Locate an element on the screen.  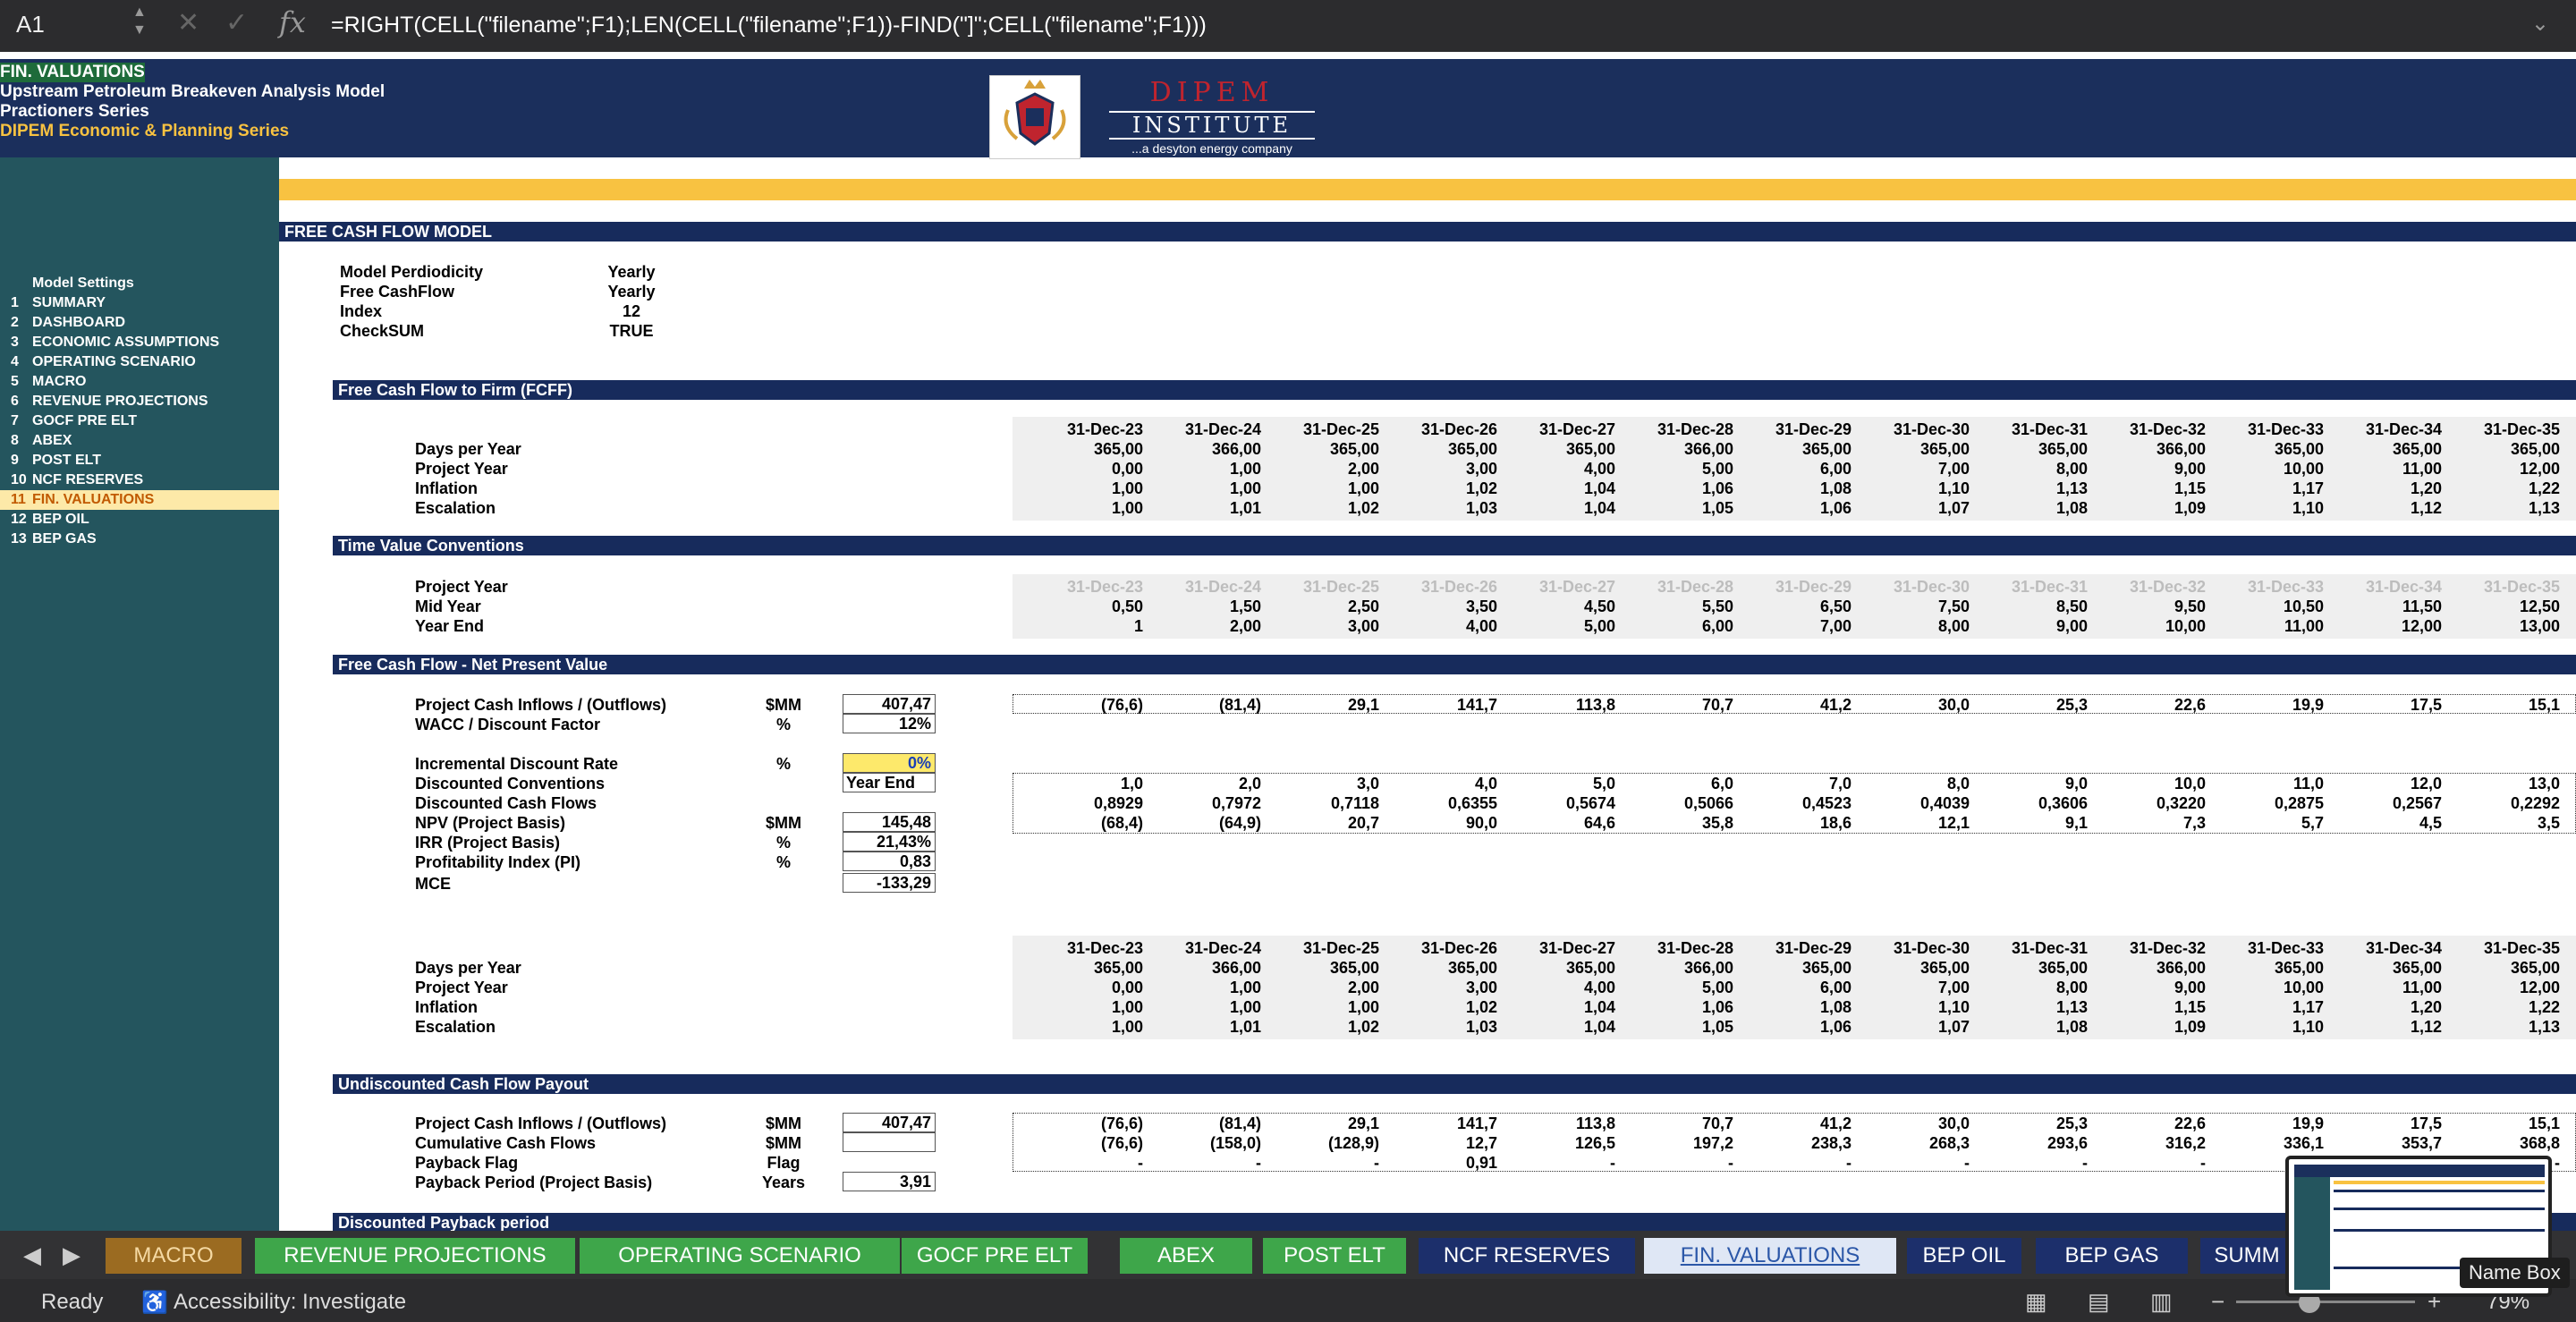
fcff2-date-header: 31-Dec-24 is located at coordinates (1222, 948).